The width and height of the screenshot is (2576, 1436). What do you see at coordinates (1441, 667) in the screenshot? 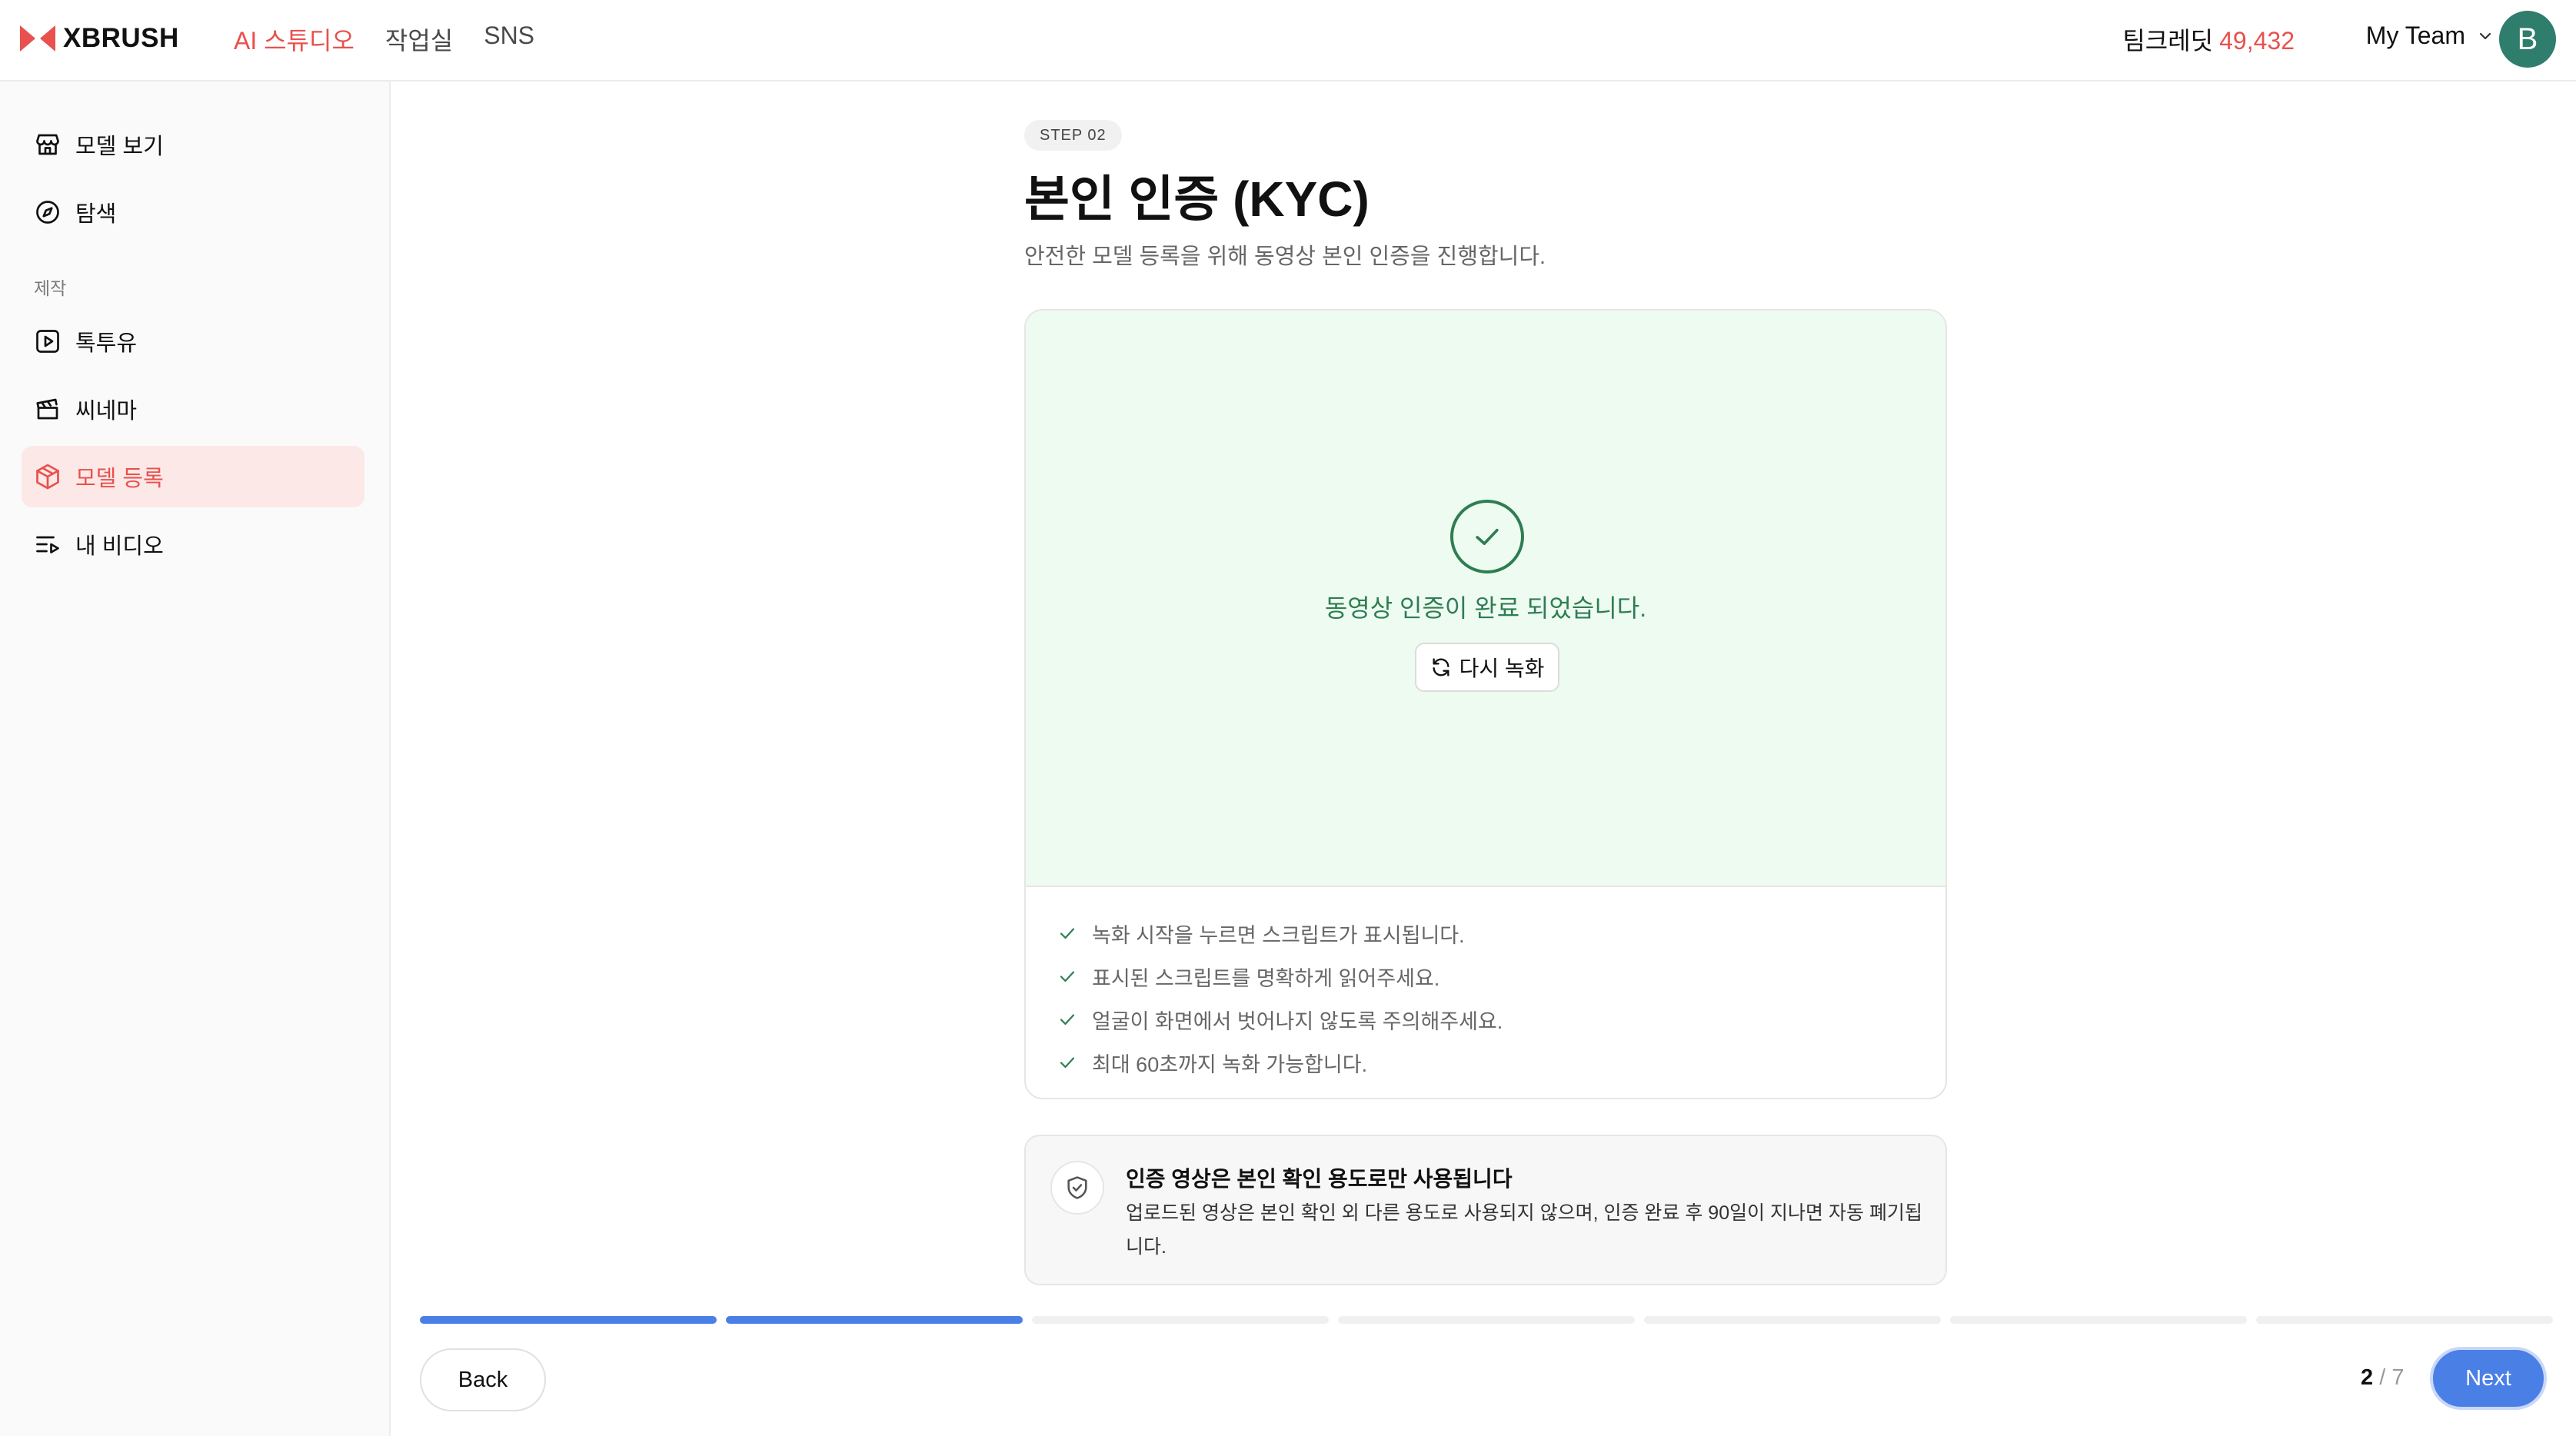
I see `refresh-icon` at bounding box center [1441, 667].